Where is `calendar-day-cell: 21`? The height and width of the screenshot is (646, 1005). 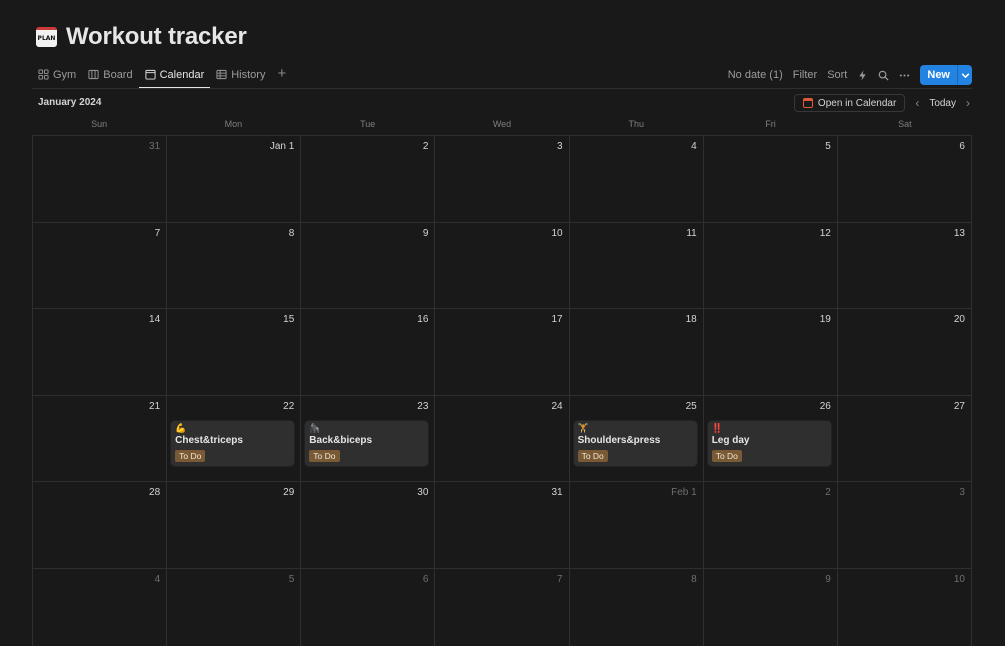 calendar-day-cell: 21 is located at coordinates (100, 438).